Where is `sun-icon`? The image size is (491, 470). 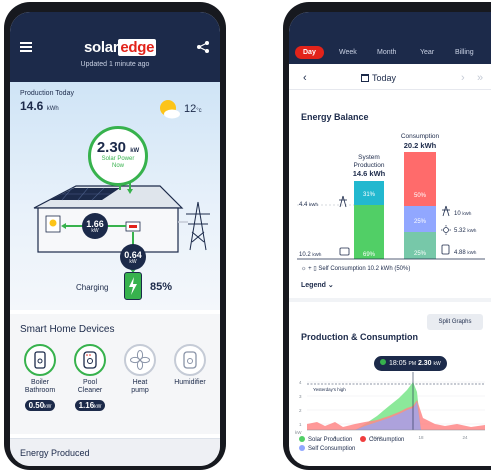
sun-icon is located at coordinates (446, 230).